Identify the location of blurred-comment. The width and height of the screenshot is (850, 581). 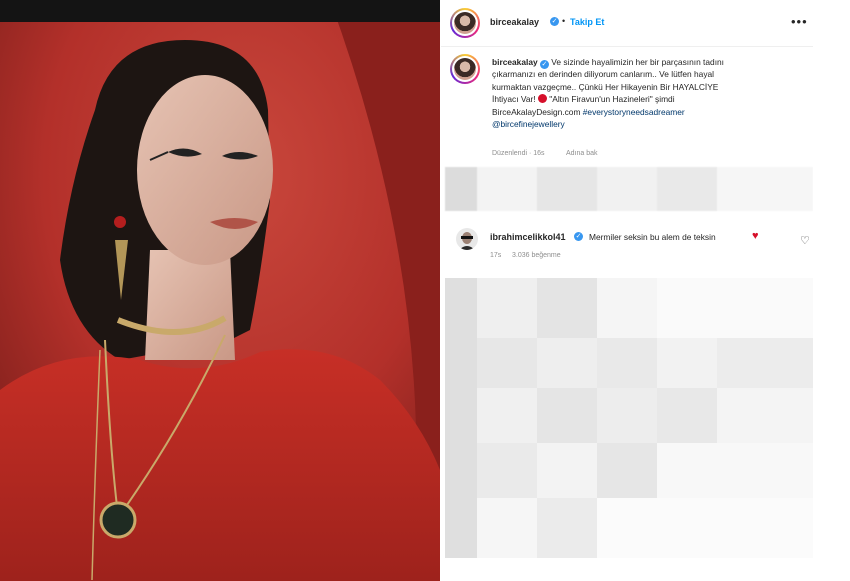
(629, 189).